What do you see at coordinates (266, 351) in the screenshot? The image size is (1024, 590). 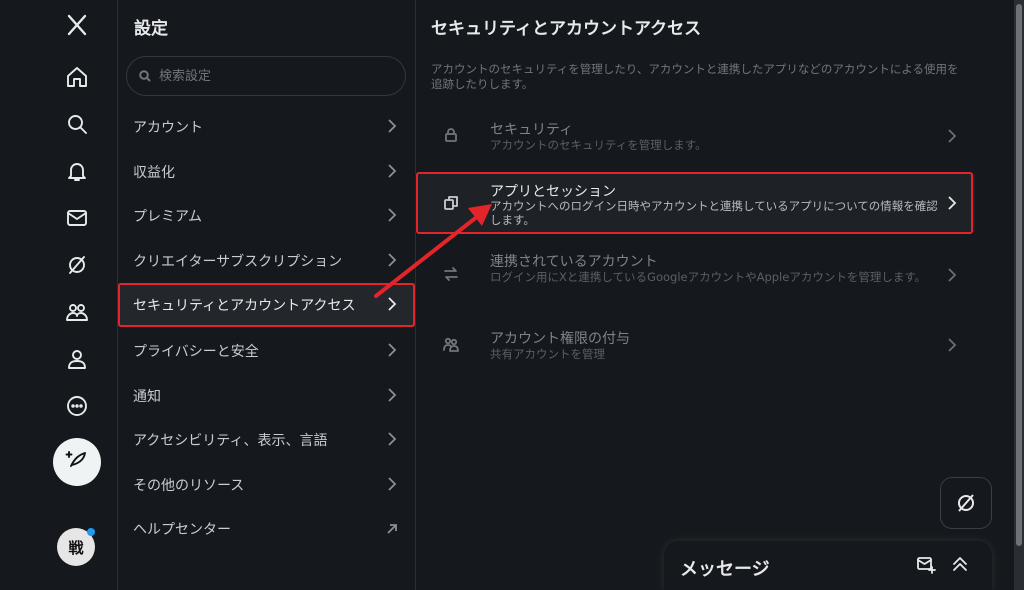 I see `settings-item-privacy: プライバシーと安全` at bounding box center [266, 351].